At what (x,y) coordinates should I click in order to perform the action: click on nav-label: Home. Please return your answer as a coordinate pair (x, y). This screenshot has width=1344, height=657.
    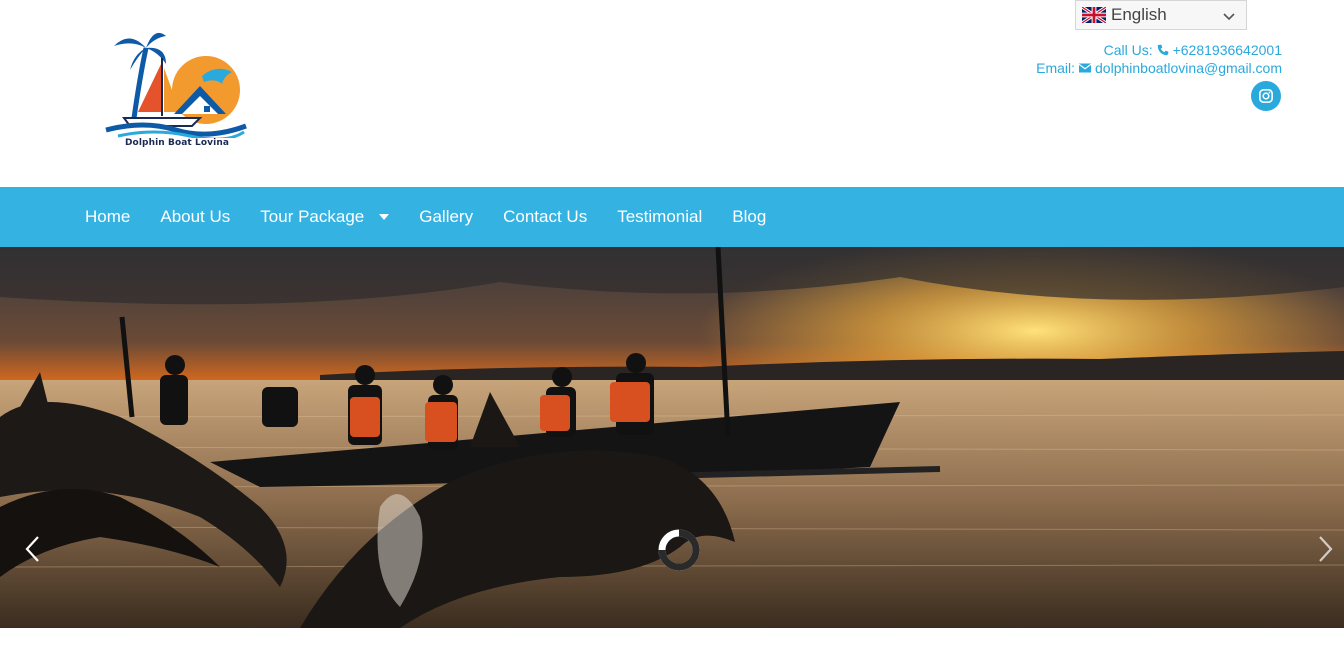
    Looking at the image, I should click on (108, 216).